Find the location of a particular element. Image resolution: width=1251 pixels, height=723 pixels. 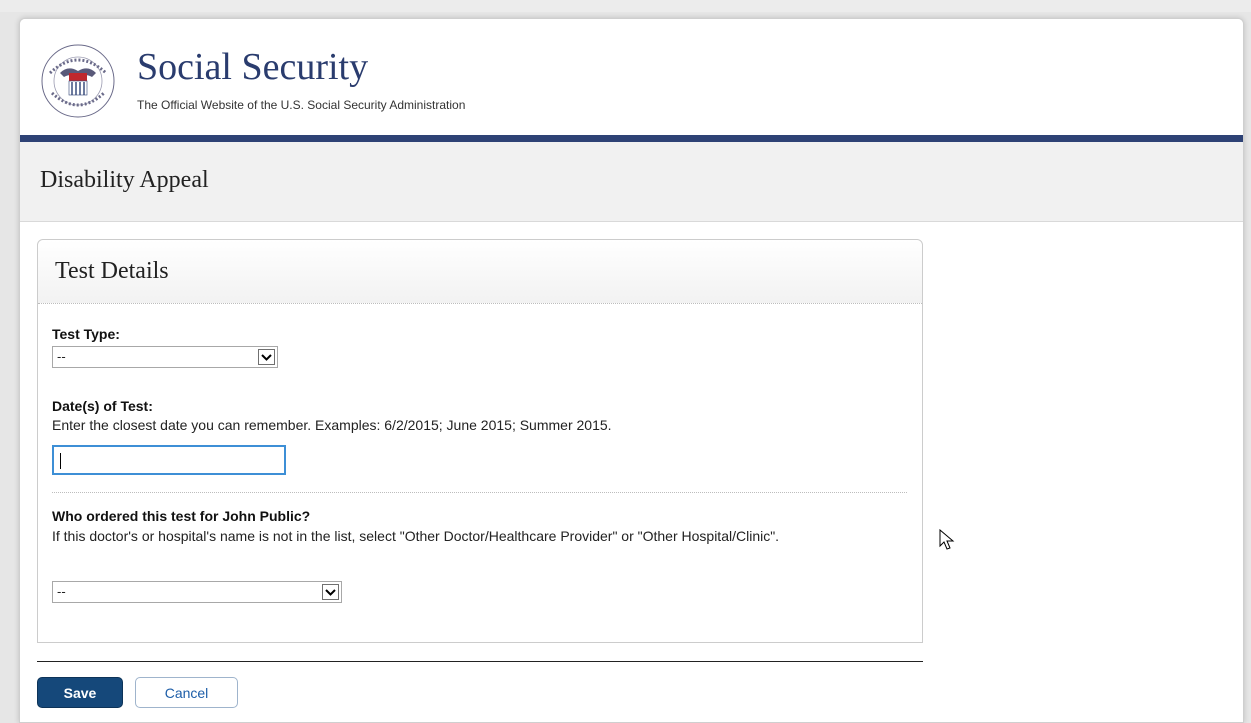

panel-title: Test Details is located at coordinates (112, 271).